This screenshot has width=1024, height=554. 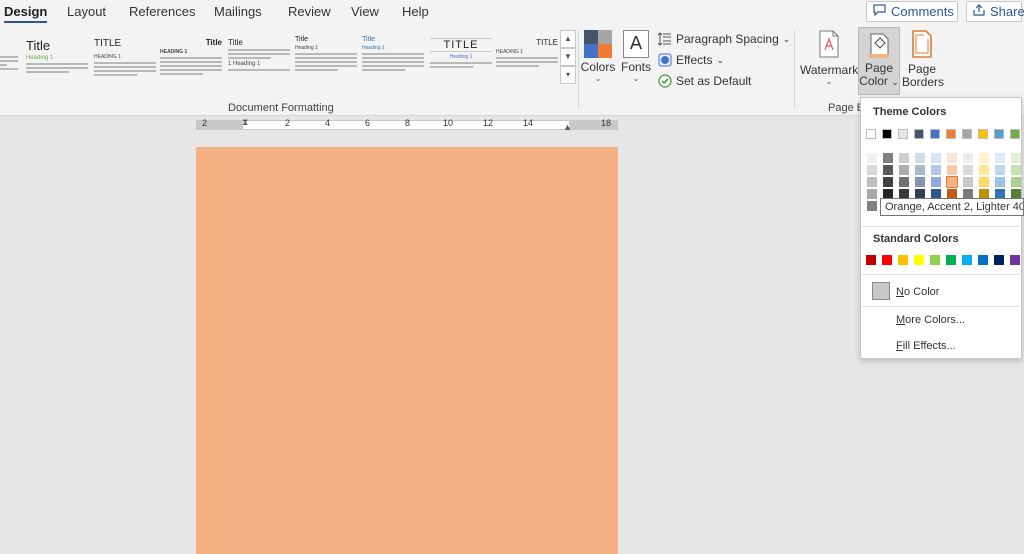 What do you see at coordinates (415, 11) in the screenshot?
I see `tab-help: Help` at bounding box center [415, 11].